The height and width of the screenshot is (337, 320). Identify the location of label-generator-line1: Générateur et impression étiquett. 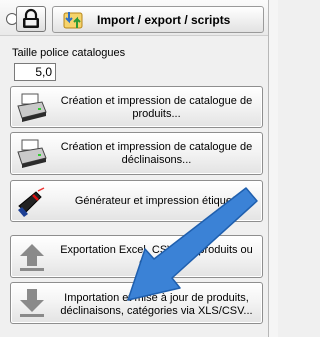
(156, 201).